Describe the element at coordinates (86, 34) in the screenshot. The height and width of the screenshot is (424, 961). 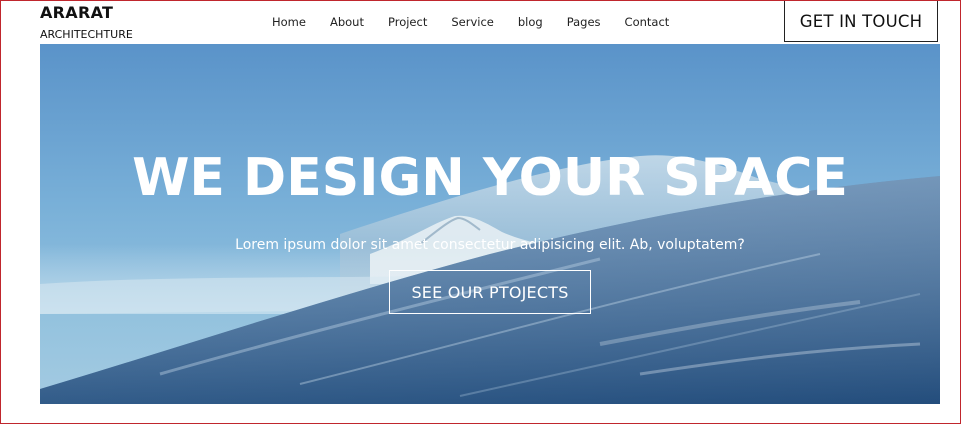
I see `brand-tagline: ARCHITECHTURE` at that location.